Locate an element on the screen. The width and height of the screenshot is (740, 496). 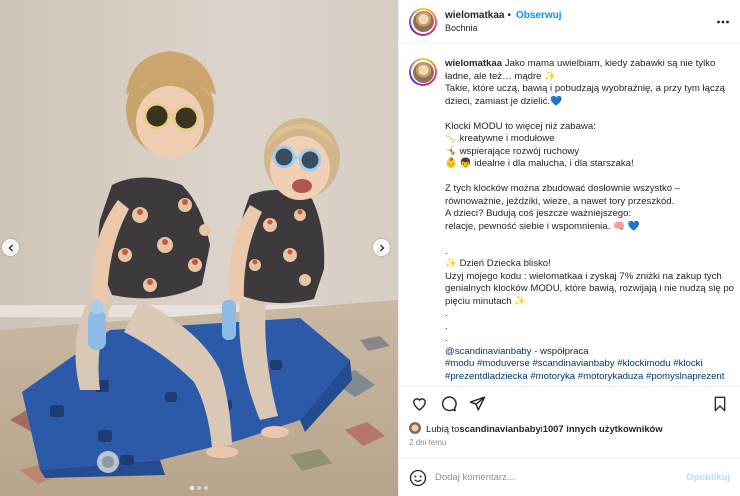
comment-input is located at coordinates (561, 477).